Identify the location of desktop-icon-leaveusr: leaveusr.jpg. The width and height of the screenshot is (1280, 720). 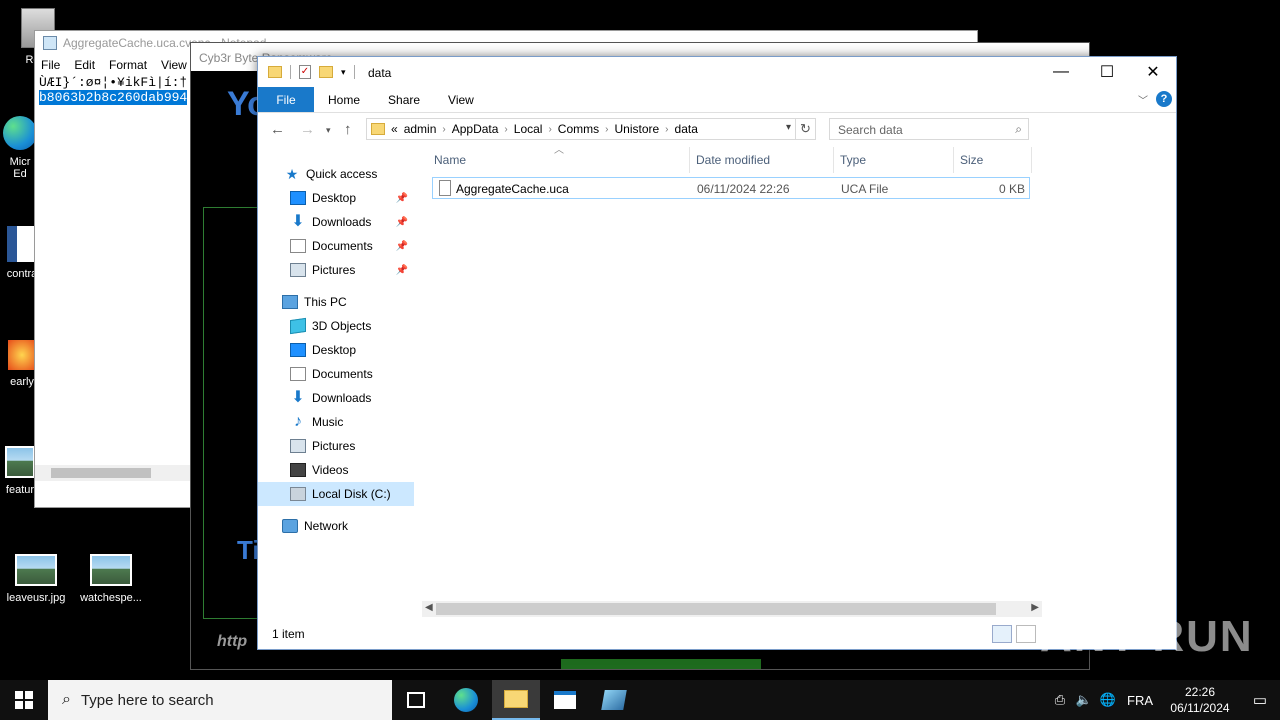
(37, 579).